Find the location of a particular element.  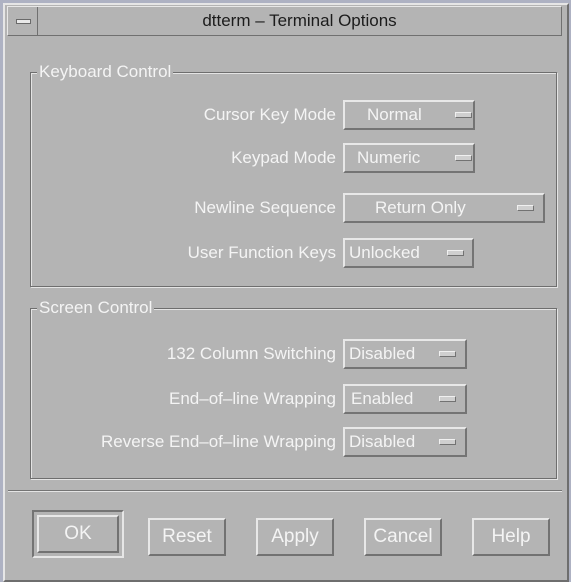

cursor-key-mode-value: Normal is located at coordinates (394, 114).